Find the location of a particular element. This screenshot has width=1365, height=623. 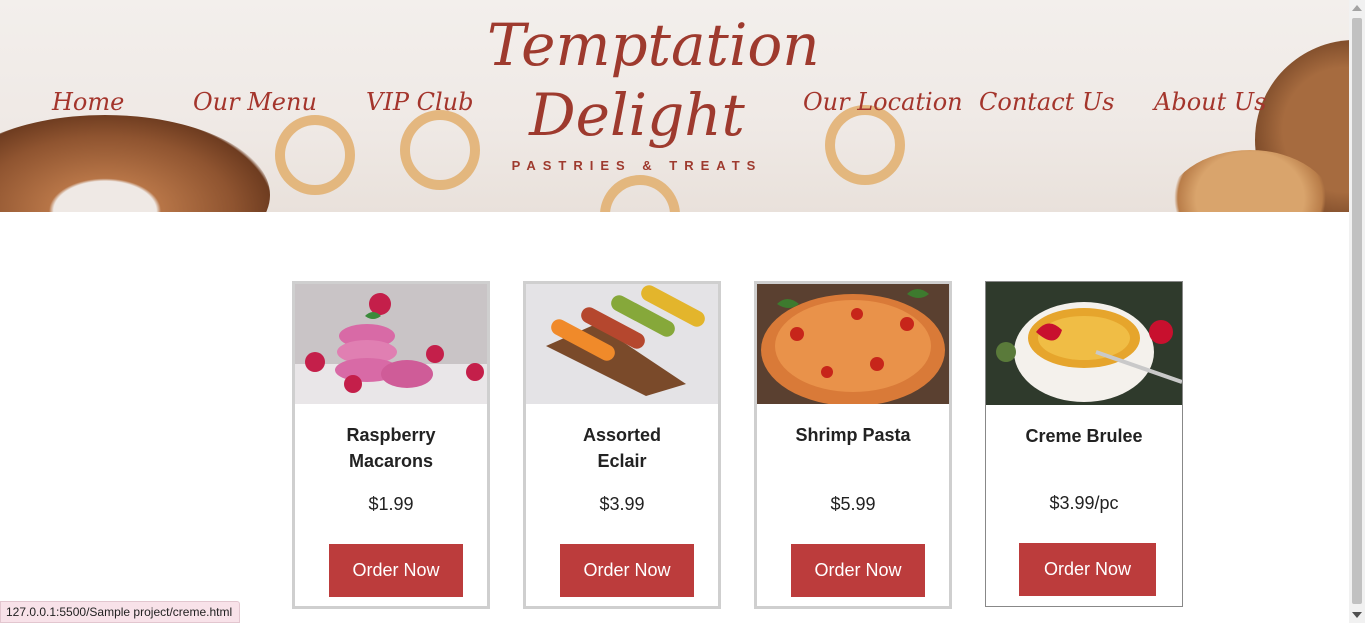

pasta-photo-icon is located at coordinates (853, 344).